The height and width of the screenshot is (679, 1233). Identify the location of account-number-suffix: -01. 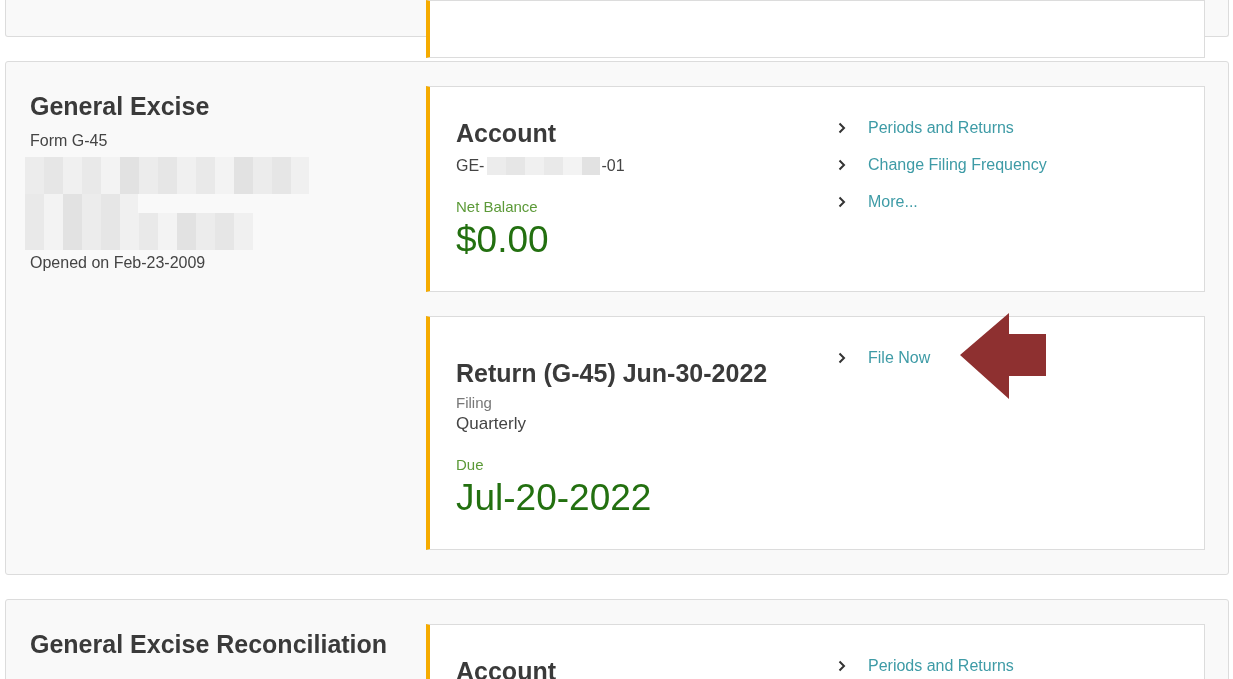
(613, 166).